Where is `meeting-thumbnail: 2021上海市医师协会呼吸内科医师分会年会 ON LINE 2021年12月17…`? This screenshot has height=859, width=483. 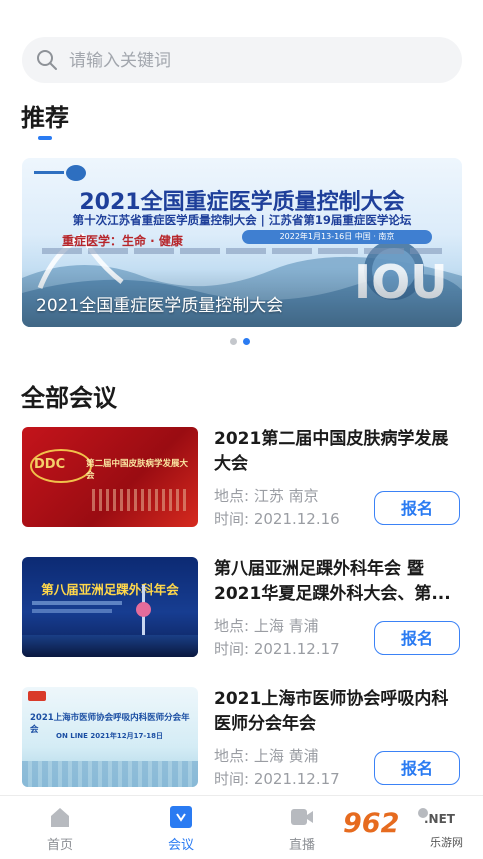
meeting-thumbnail: 2021上海市医师协会呼吸内科医师分会年会 ON LINE 2021年12月17… is located at coordinates (110, 737).